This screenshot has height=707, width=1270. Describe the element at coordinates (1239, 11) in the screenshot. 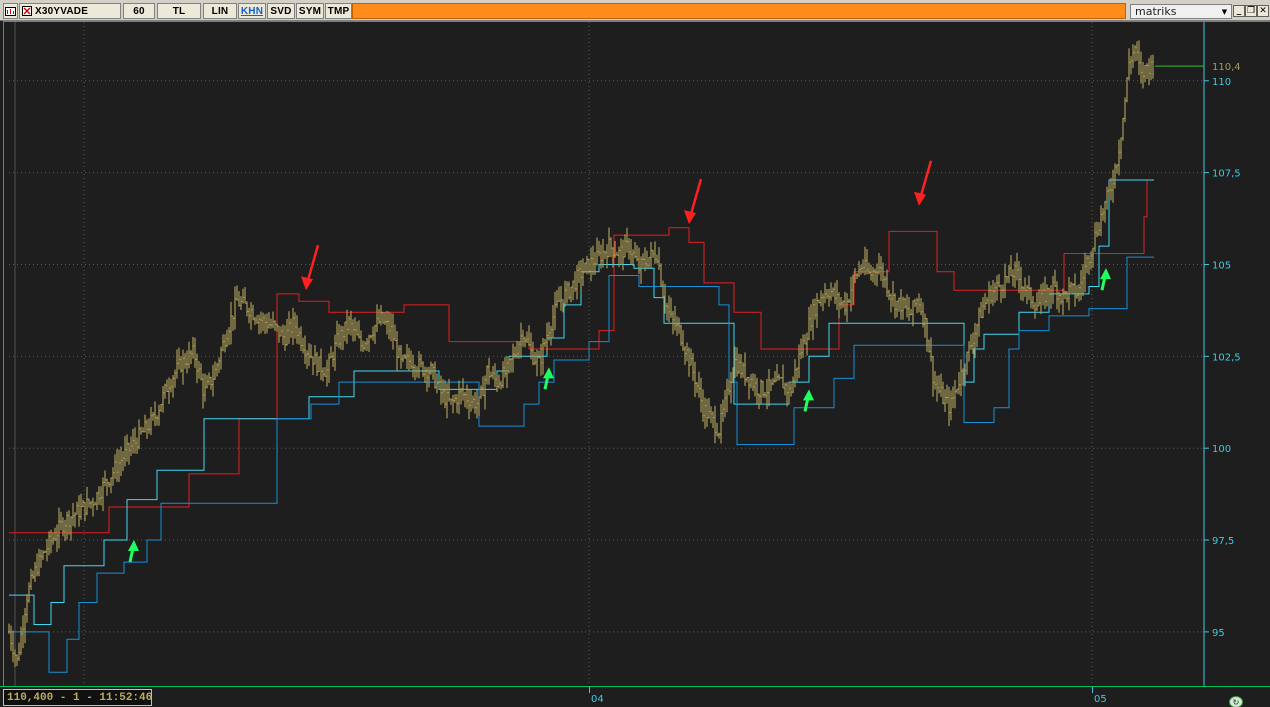

I see `minimize-icon: _` at that location.